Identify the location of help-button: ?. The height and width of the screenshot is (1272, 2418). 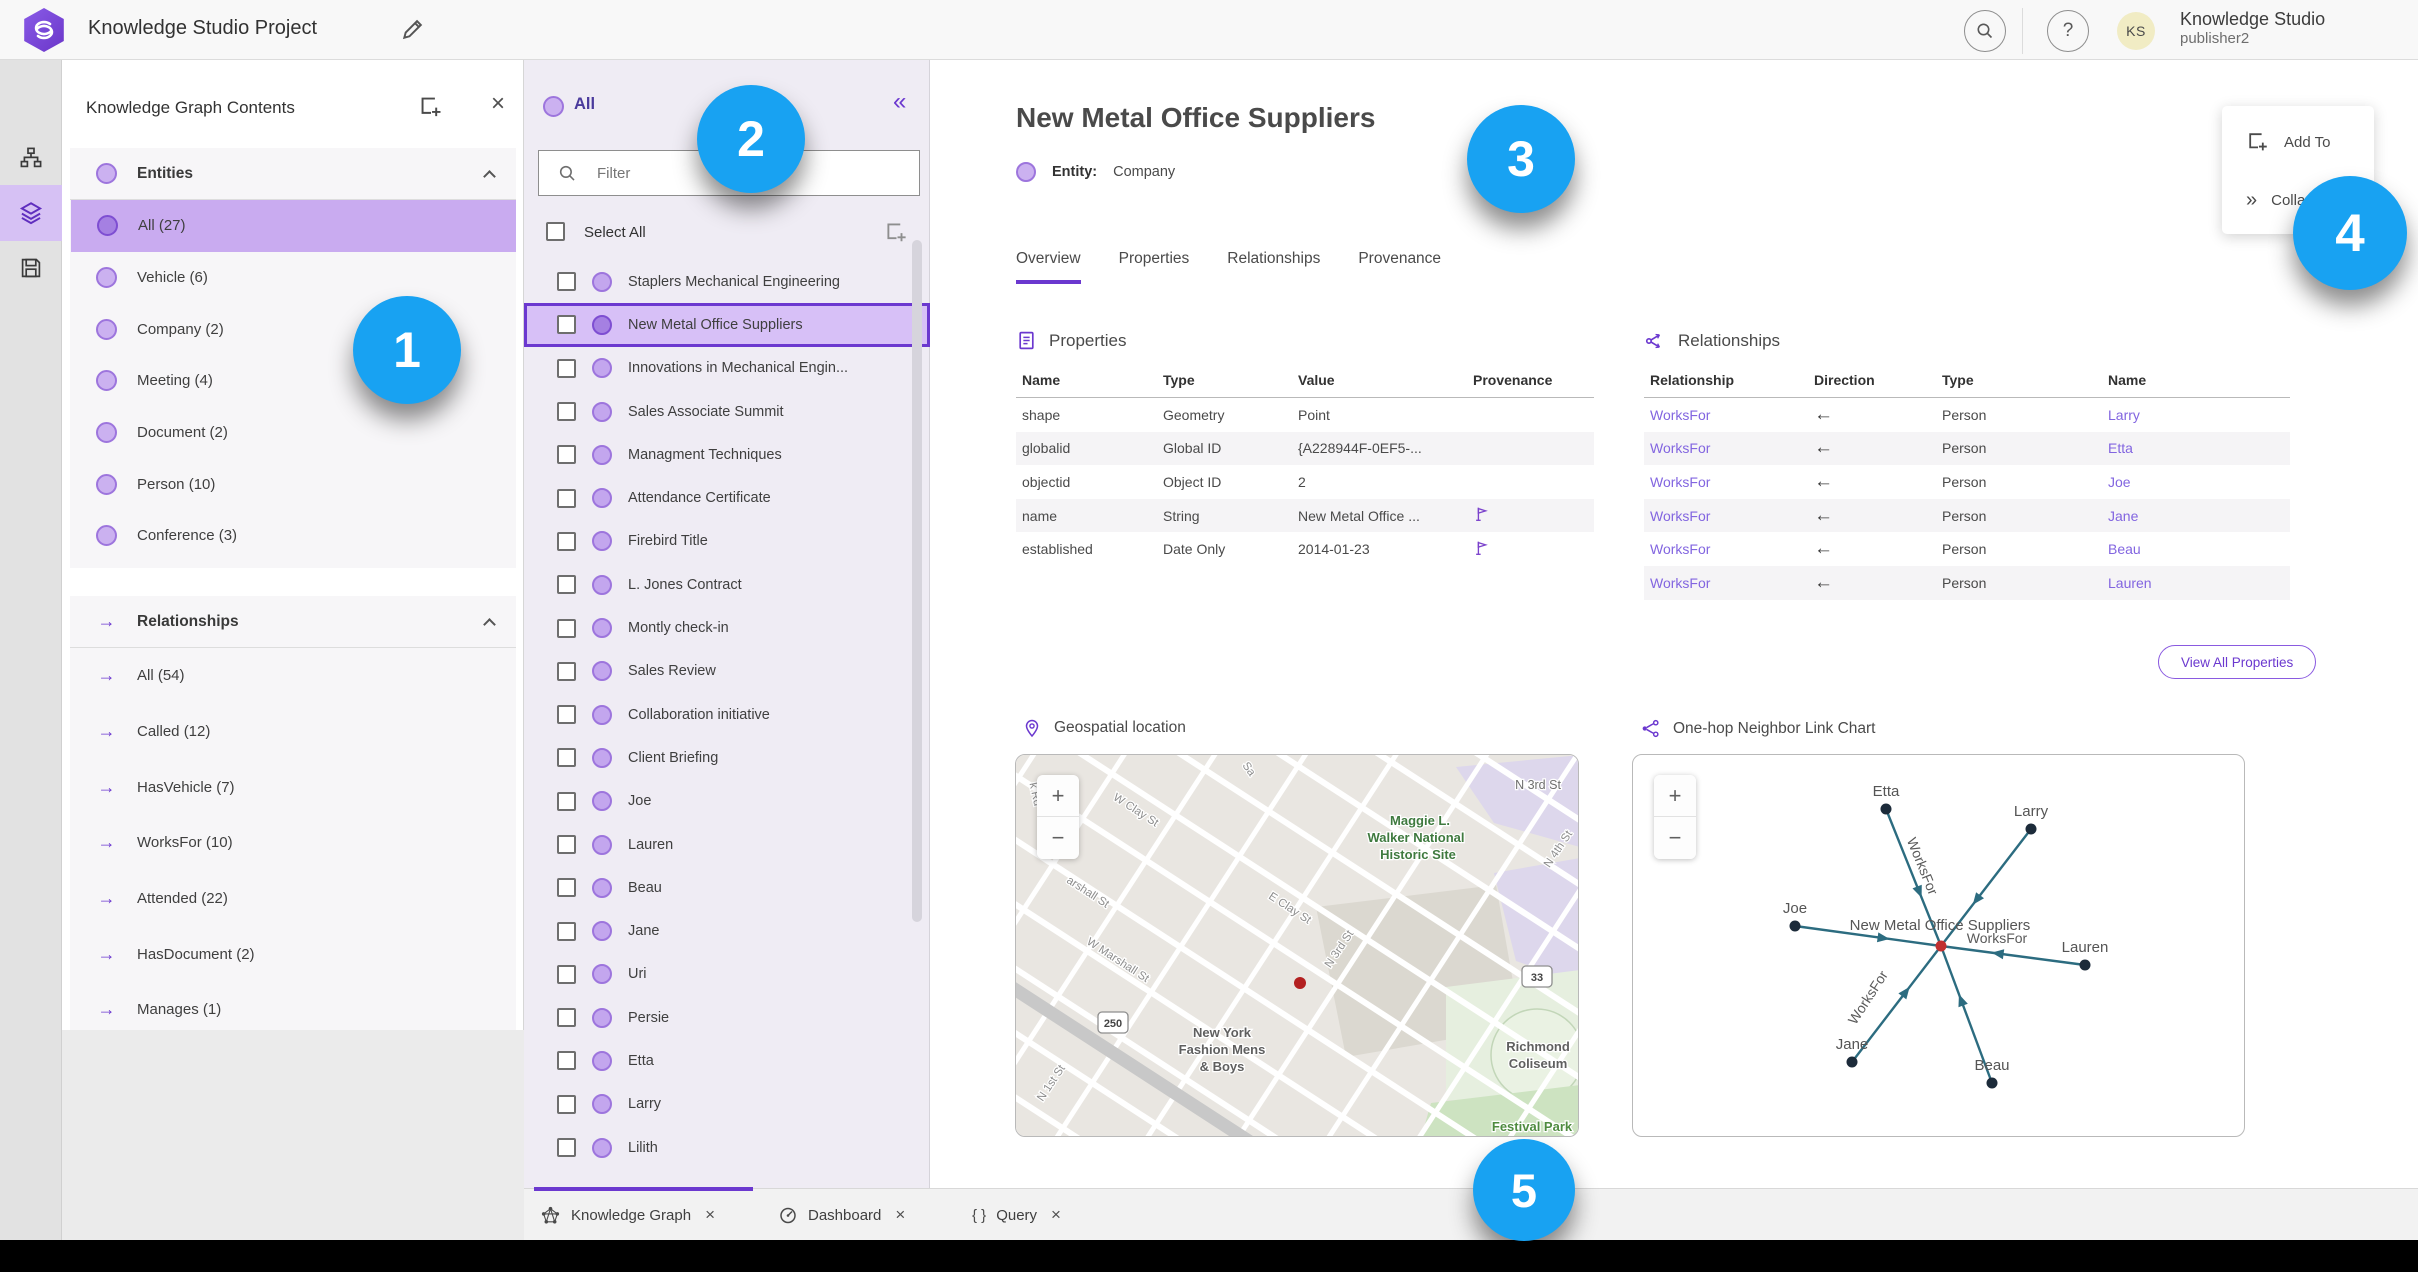
(2068, 31).